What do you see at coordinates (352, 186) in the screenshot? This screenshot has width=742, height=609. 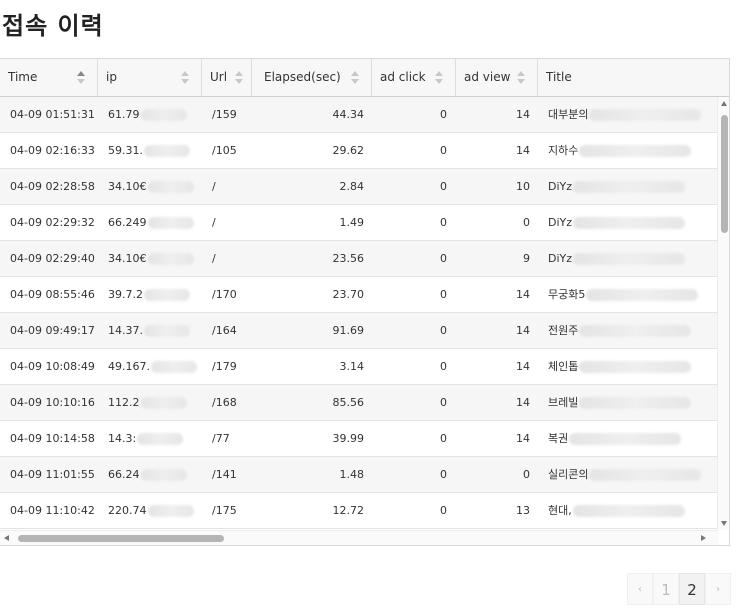 I see `cell-text: 2.84` at bounding box center [352, 186].